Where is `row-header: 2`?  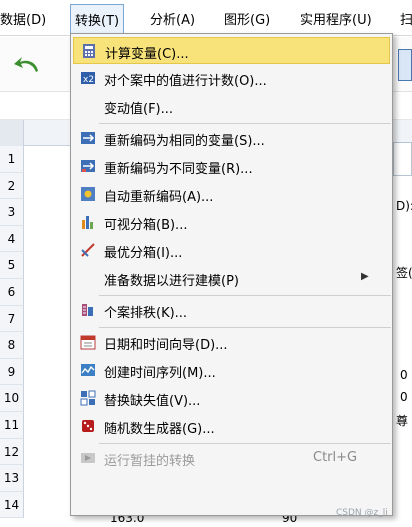
row-header: 2 is located at coordinates (12, 186).